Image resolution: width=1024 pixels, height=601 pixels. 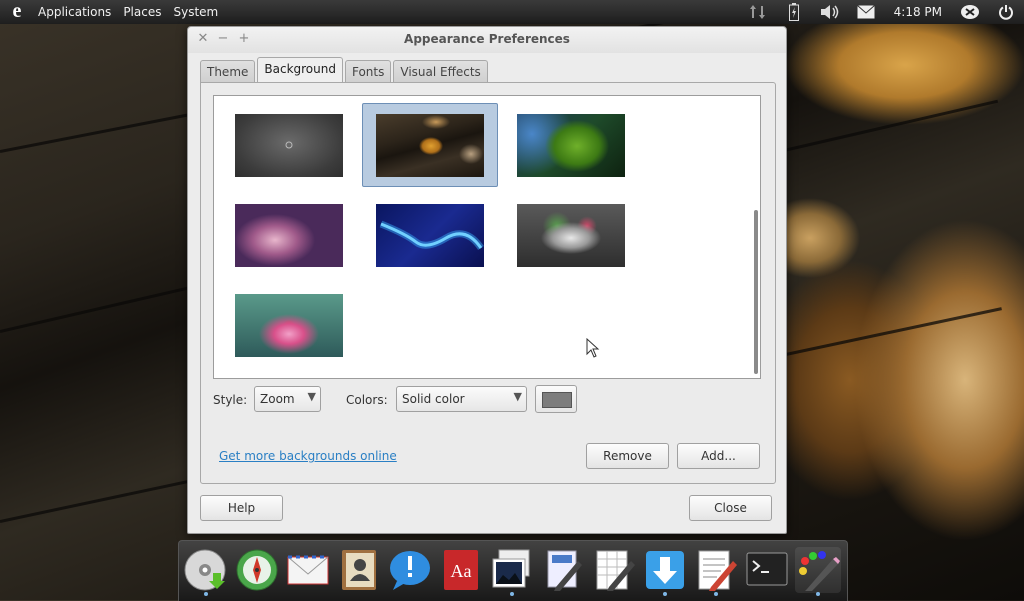 I want to click on window-title: Appearance Preferences, so click(x=487, y=39).